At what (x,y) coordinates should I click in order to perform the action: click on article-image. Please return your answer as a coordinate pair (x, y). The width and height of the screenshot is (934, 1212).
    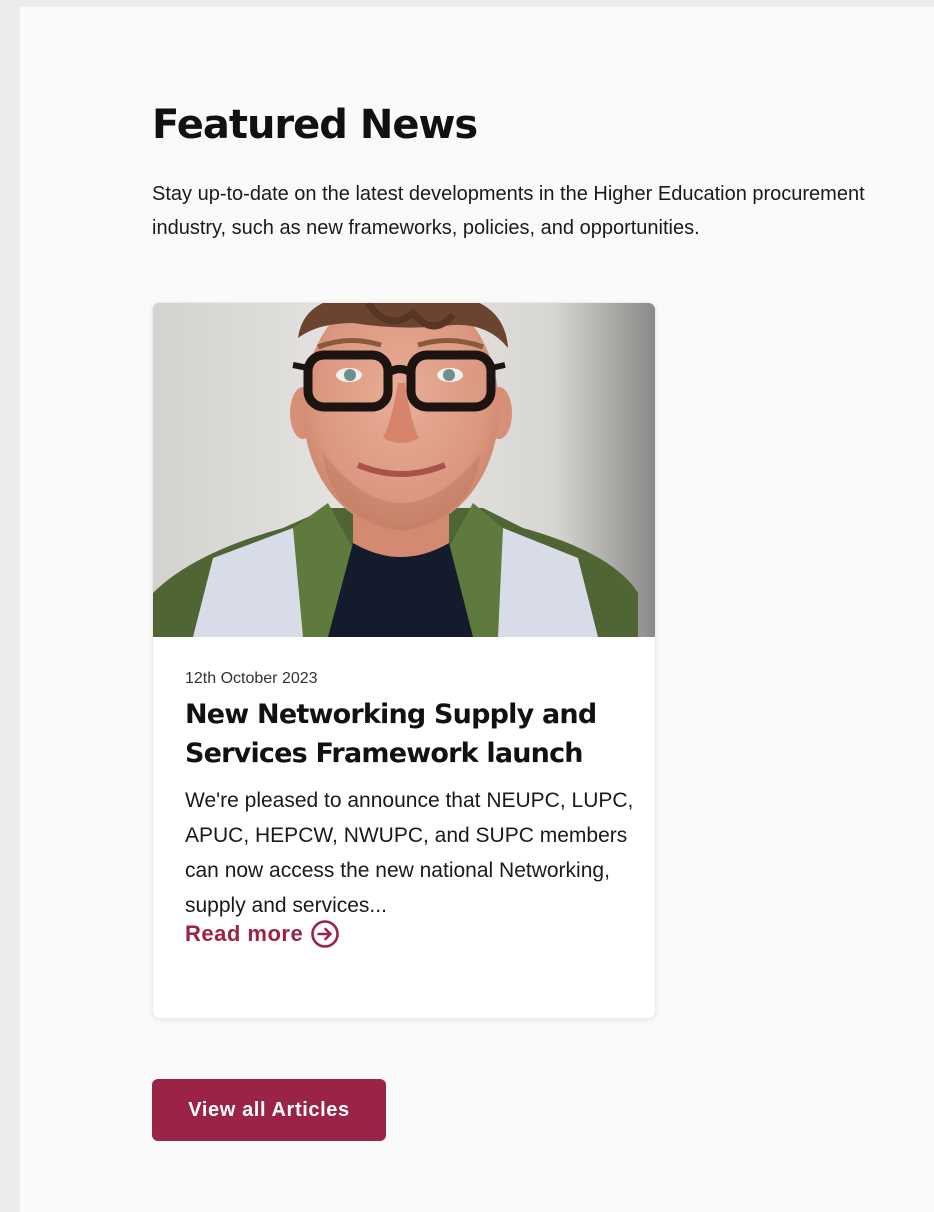
    Looking at the image, I should click on (404, 470).